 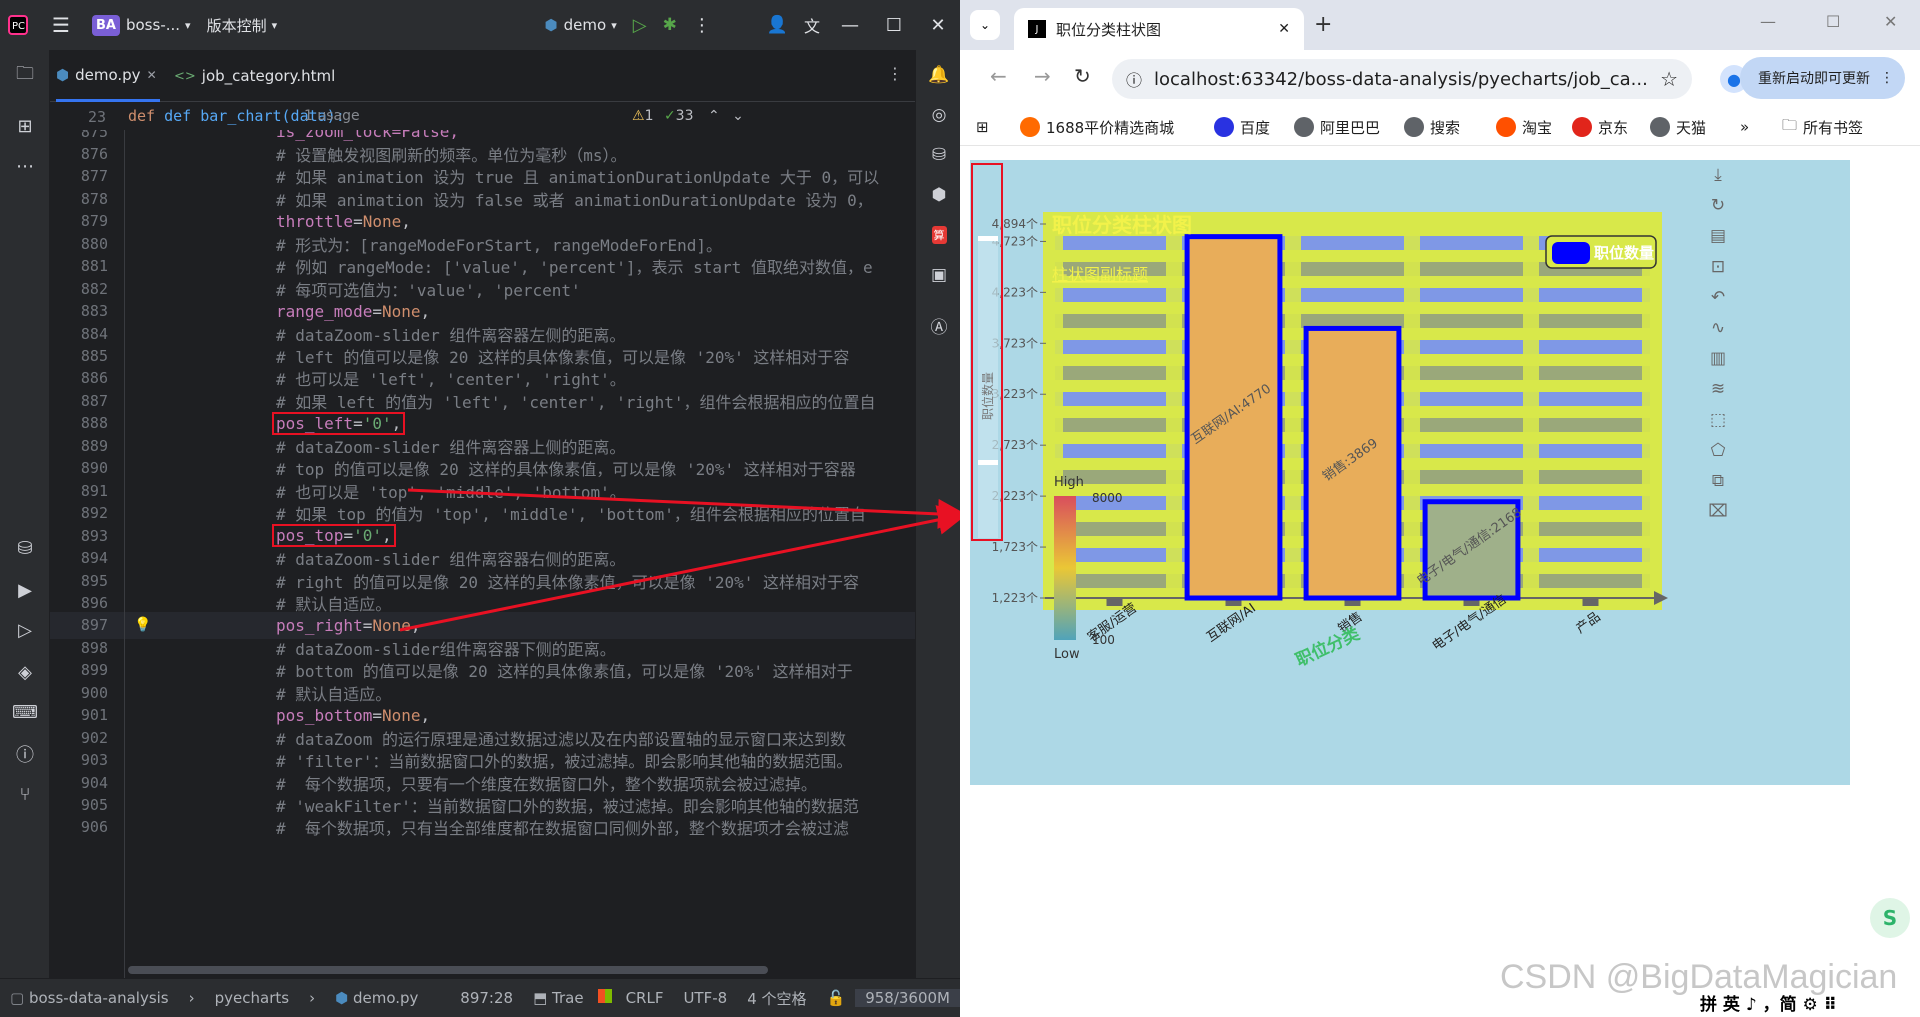 I want to click on line-number: 900, so click(x=79, y=693).